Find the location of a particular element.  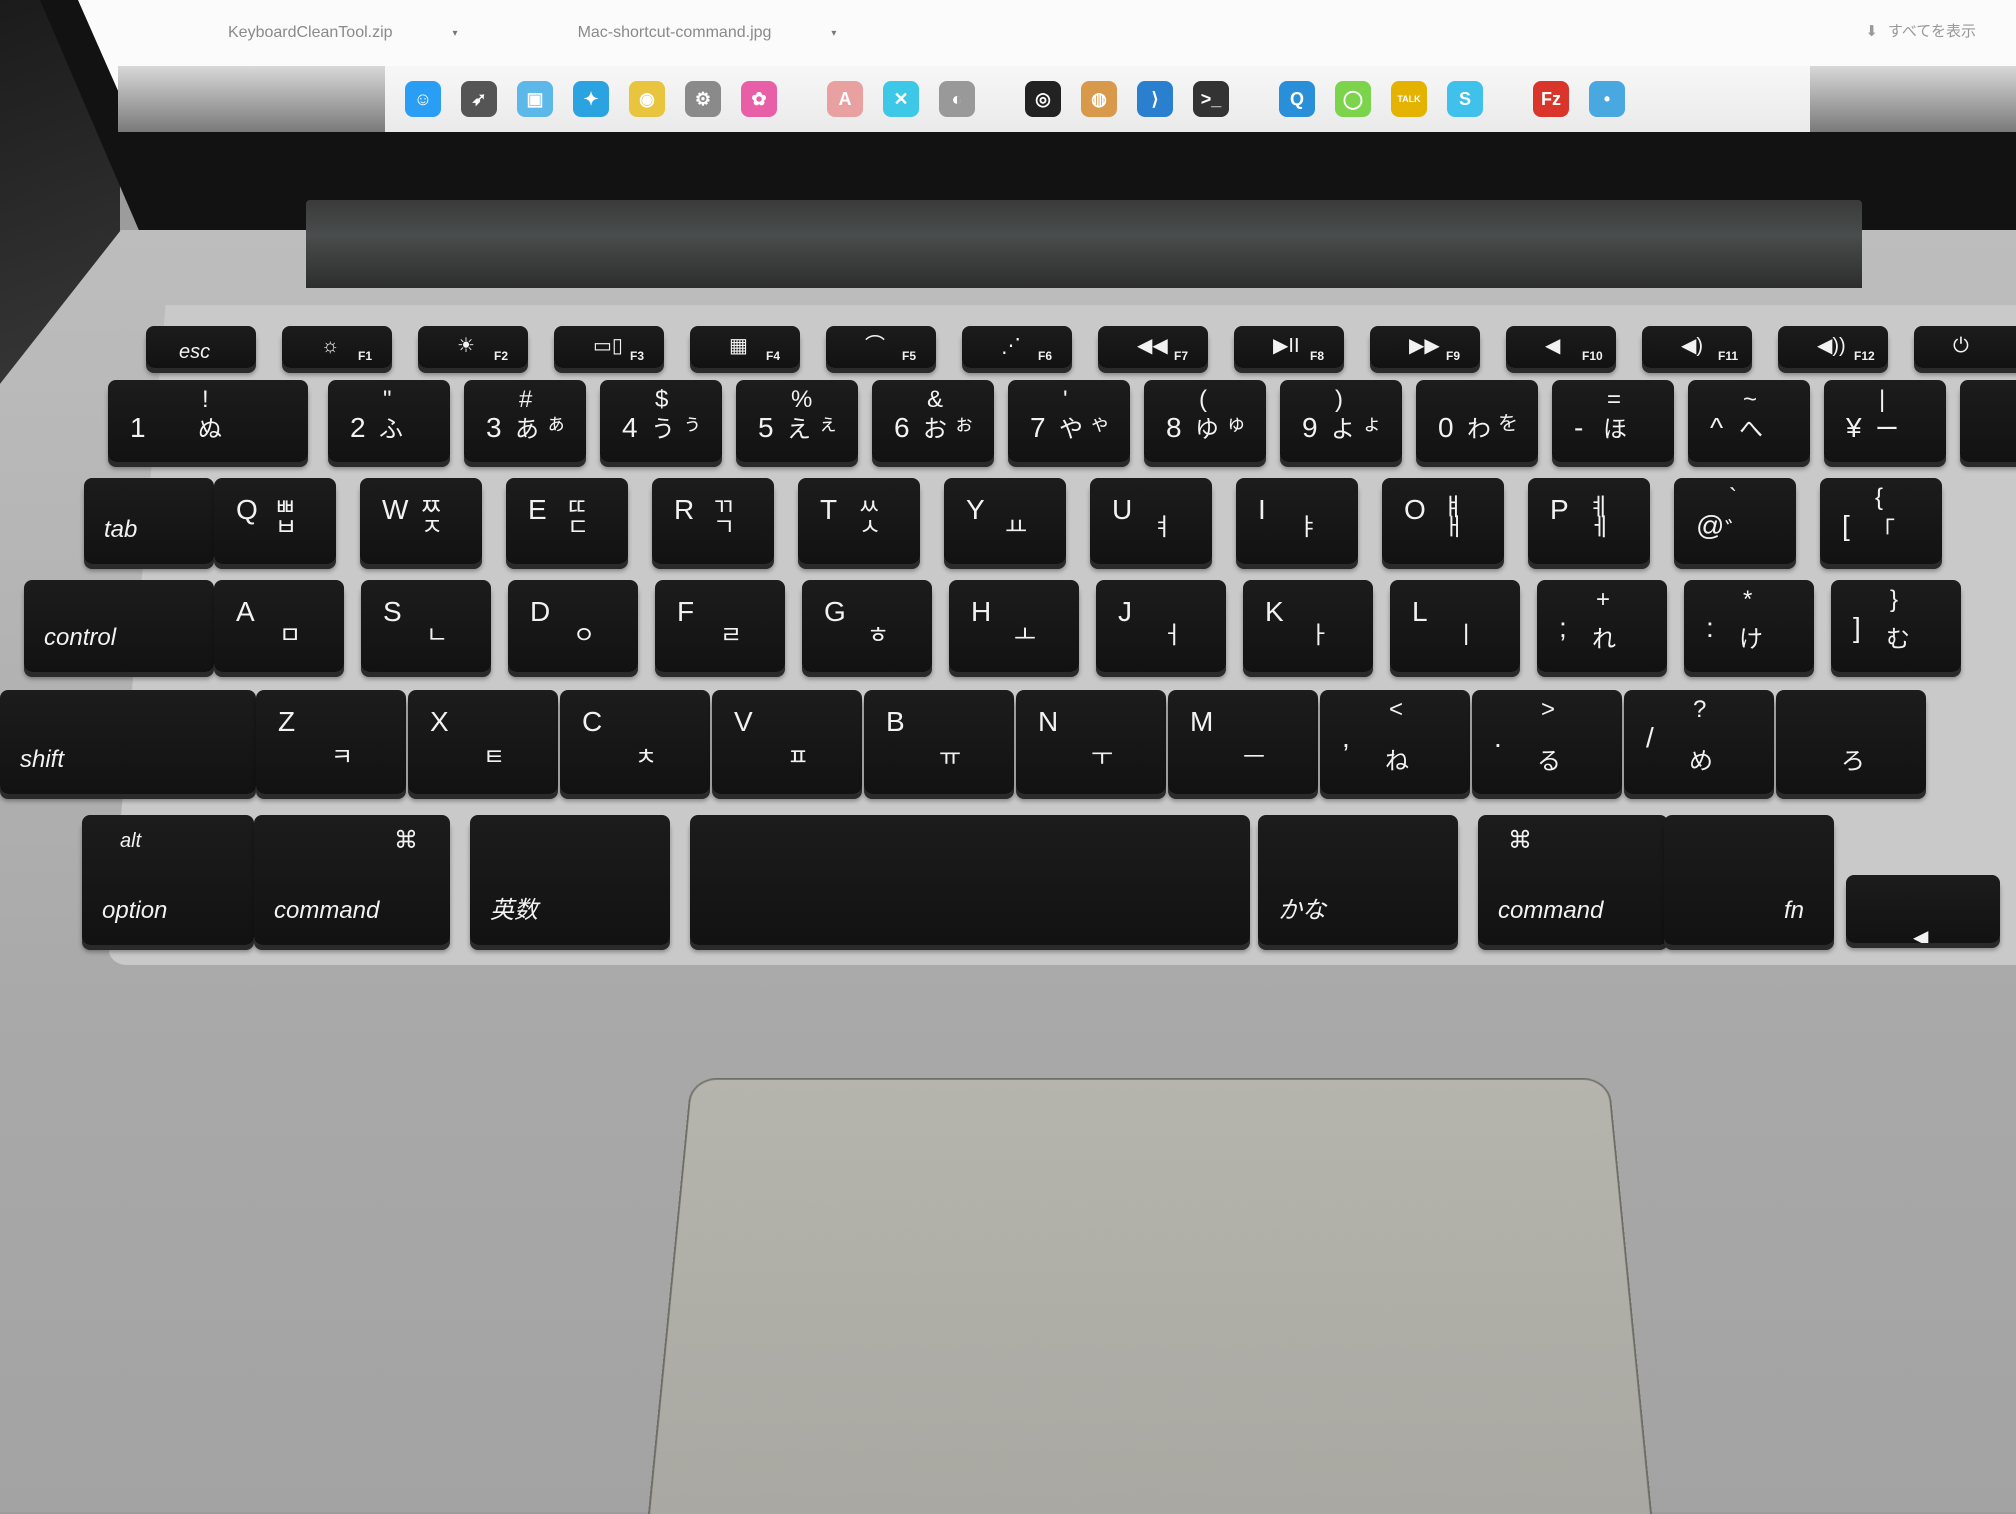

chrome-icon: ◉ is located at coordinates (647, 99).